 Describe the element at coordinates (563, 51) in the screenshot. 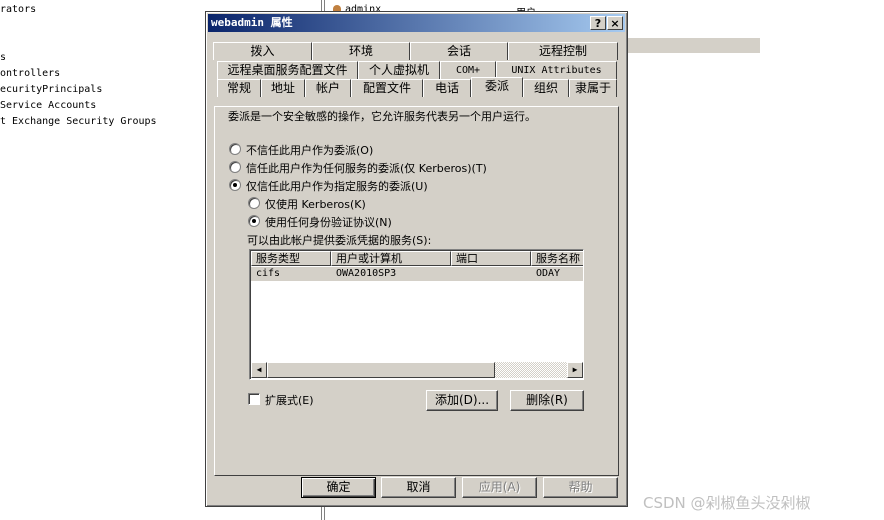

I see `tab-remote-control: 远程控制` at that location.